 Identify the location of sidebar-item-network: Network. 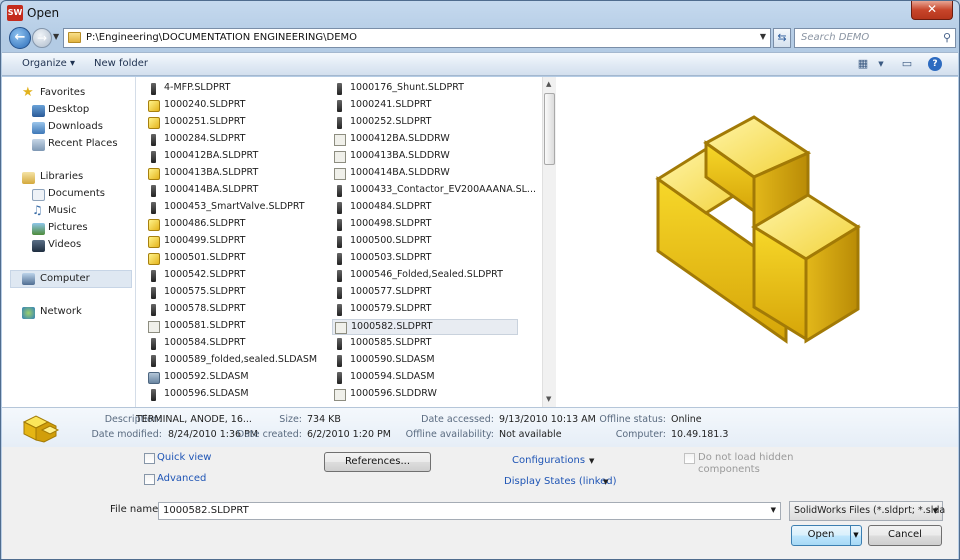
(68, 313).